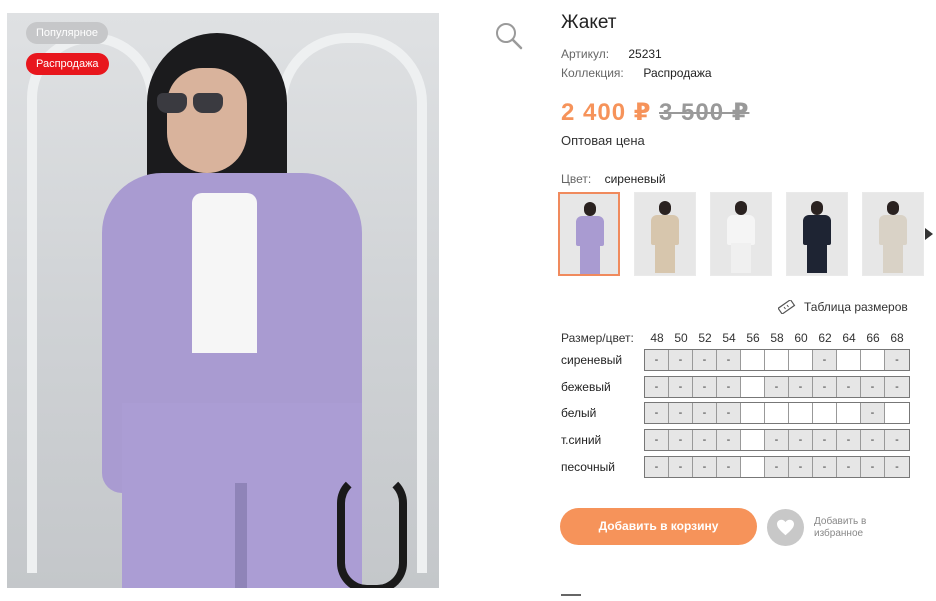 This screenshot has width=936, height=601. Describe the element at coordinates (787, 307) in the screenshot. I see `ruler-icon` at that location.